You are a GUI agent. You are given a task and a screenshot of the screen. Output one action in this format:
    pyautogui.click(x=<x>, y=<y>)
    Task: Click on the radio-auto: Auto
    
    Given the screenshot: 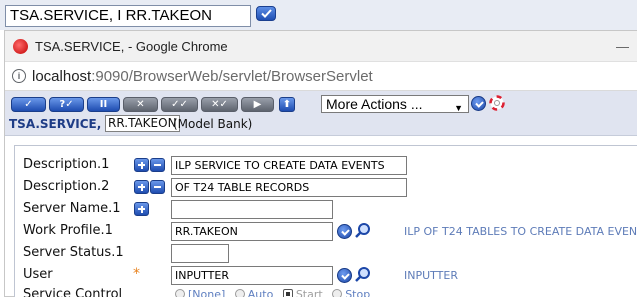 What is the action you would take?
    pyautogui.click(x=253, y=292)
    